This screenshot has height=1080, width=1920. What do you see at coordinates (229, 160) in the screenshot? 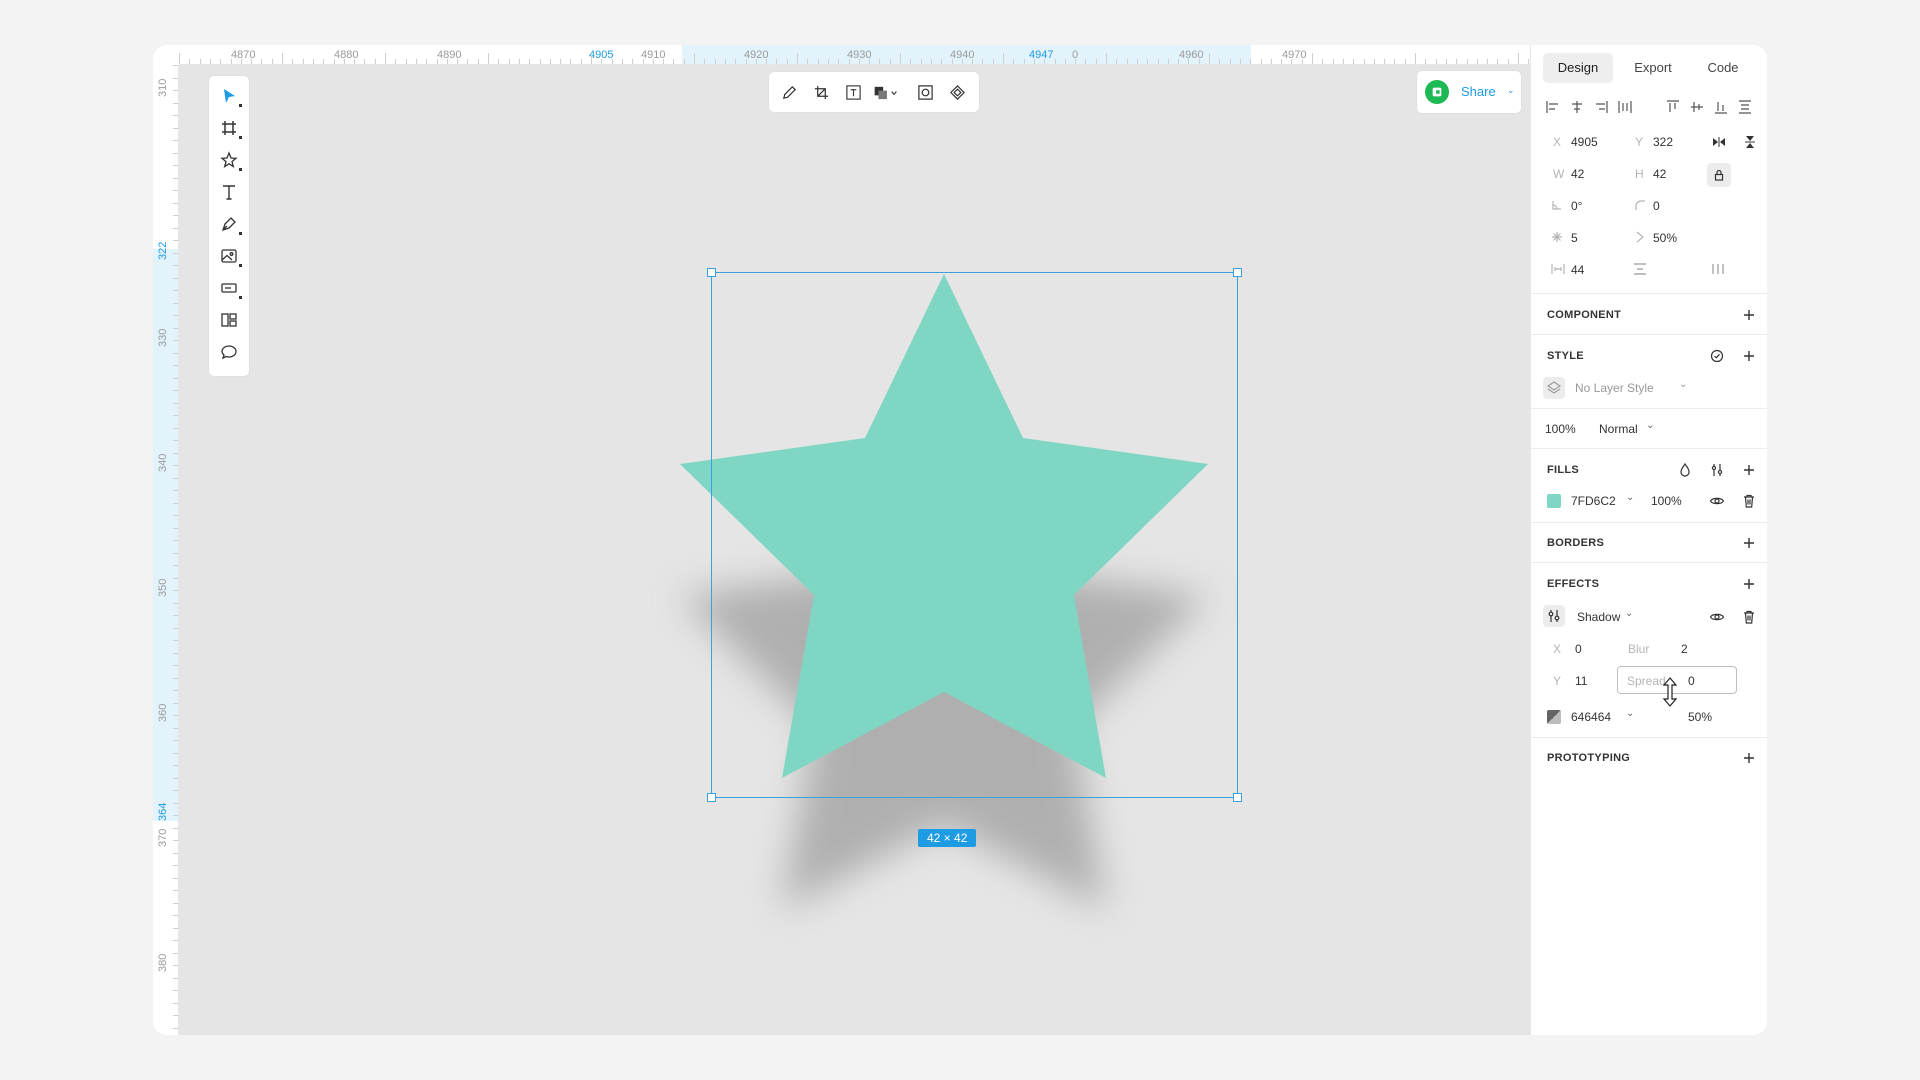
I see `shape-tool` at bounding box center [229, 160].